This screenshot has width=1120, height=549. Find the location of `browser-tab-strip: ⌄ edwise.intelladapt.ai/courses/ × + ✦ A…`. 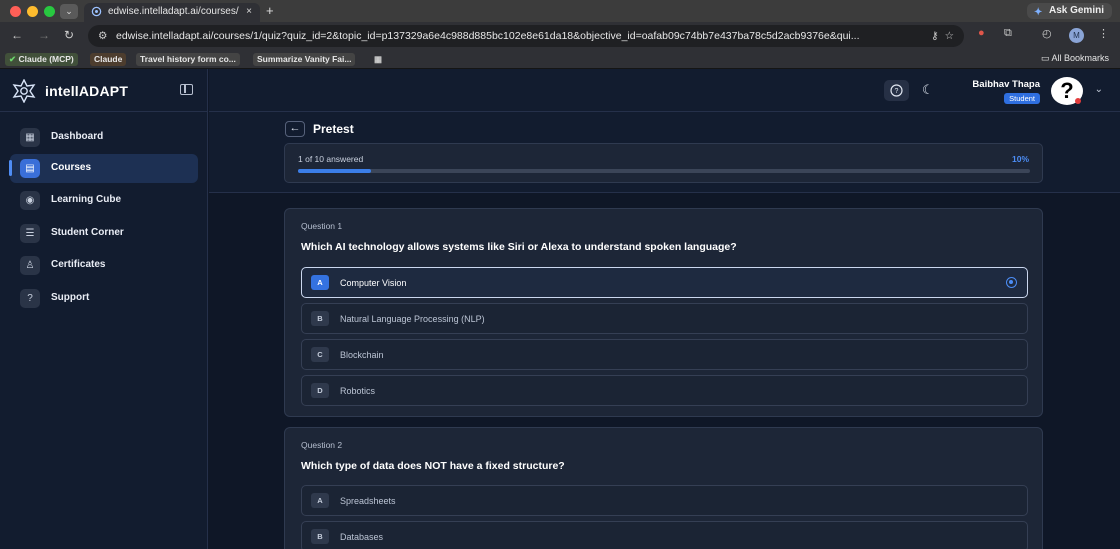

browser-tab-strip: ⌄ edwise.intelladapt.ai/courses/ × + ✦ A… is located at coordinates (560, 11).